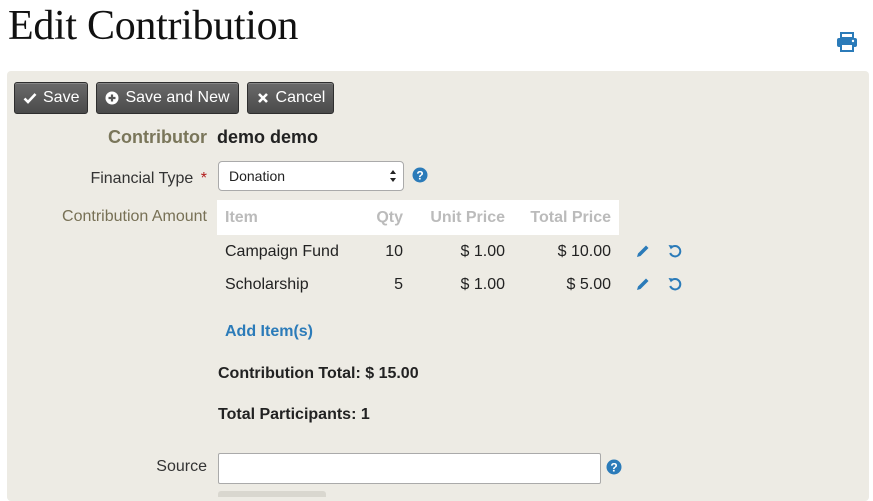 The width and height of the screenshot is (873, 501). I want to click on table-row: Scholarship 5 $ 1.00 $ 5.00, so click(418, 284).